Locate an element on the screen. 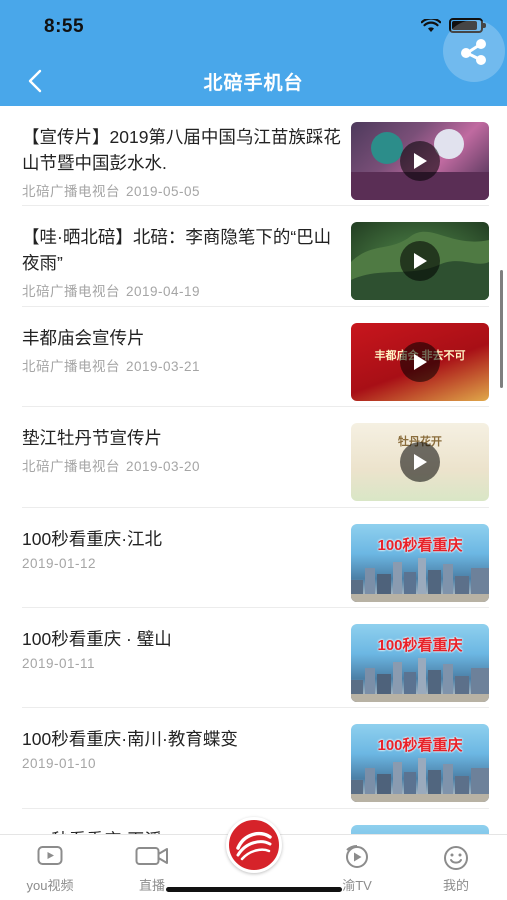 The height and width of the screenshot is (900, 507). home-indicator is located at coordinates (254, 889).